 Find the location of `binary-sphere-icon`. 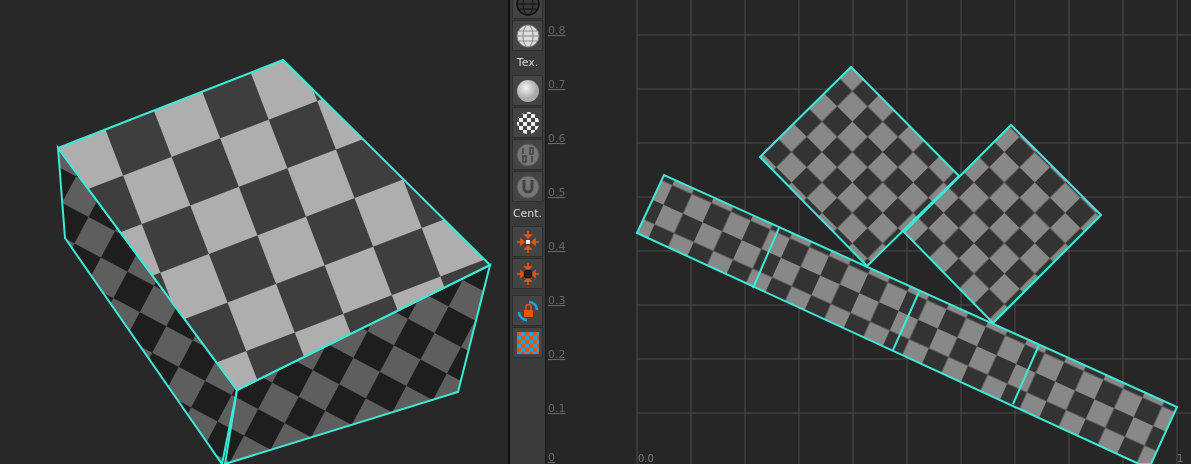

binary-sphere-icon is located at coordinates (527, 154).